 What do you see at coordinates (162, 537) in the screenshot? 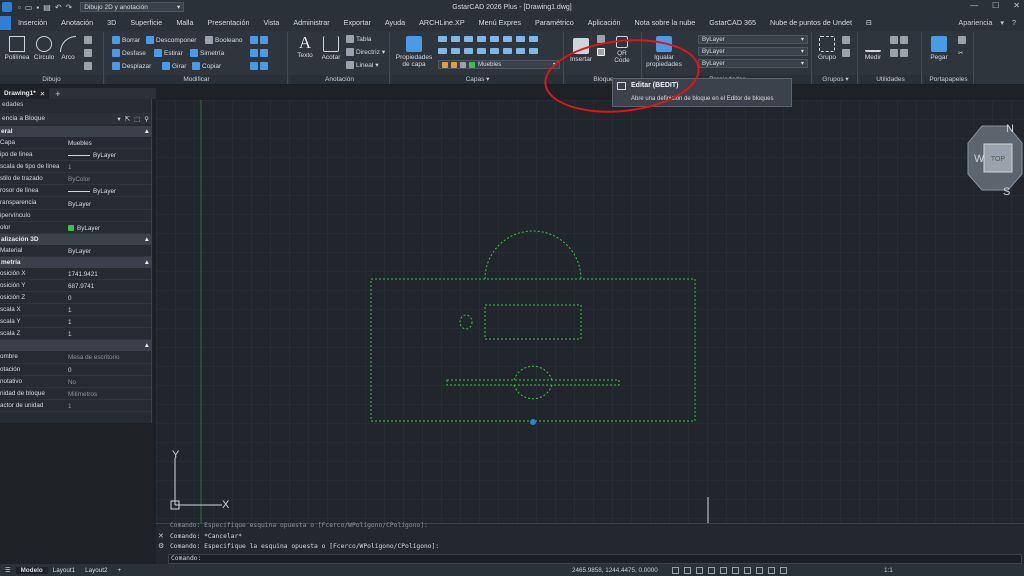
I see `close-icon: ✕` at bounding box center [162, 537].